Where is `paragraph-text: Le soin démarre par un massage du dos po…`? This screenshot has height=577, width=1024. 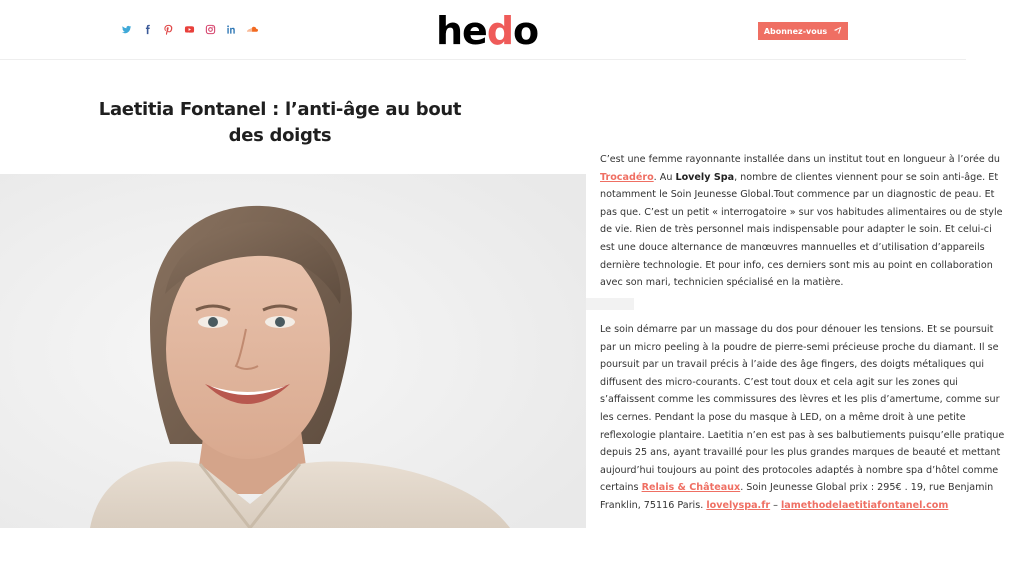
paragraph-text: Le soin démarre par un massage du dos po… is located at coordinates (802, 409).